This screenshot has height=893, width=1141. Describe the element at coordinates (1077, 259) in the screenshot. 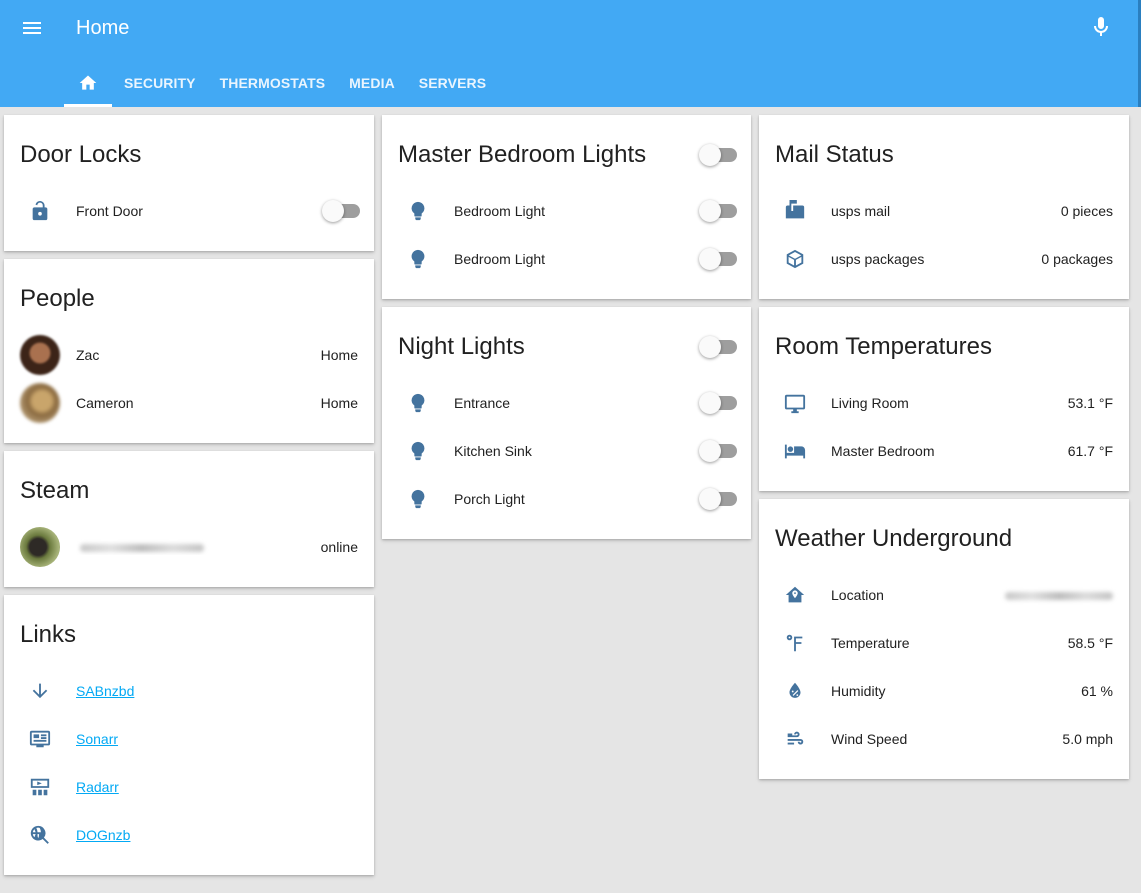

I see `entity-value: 0 packages` at that location.